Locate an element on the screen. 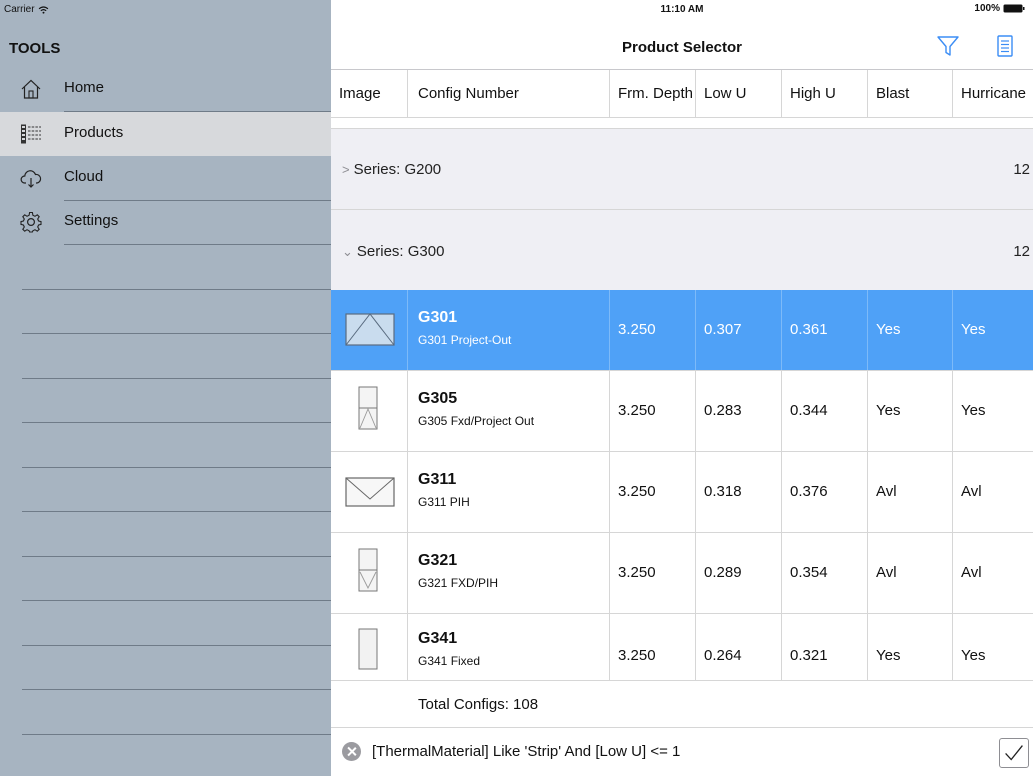 The height and width of the screenshot is (776, 1033). clear-filter-icon is located at coordinates (351, 751).